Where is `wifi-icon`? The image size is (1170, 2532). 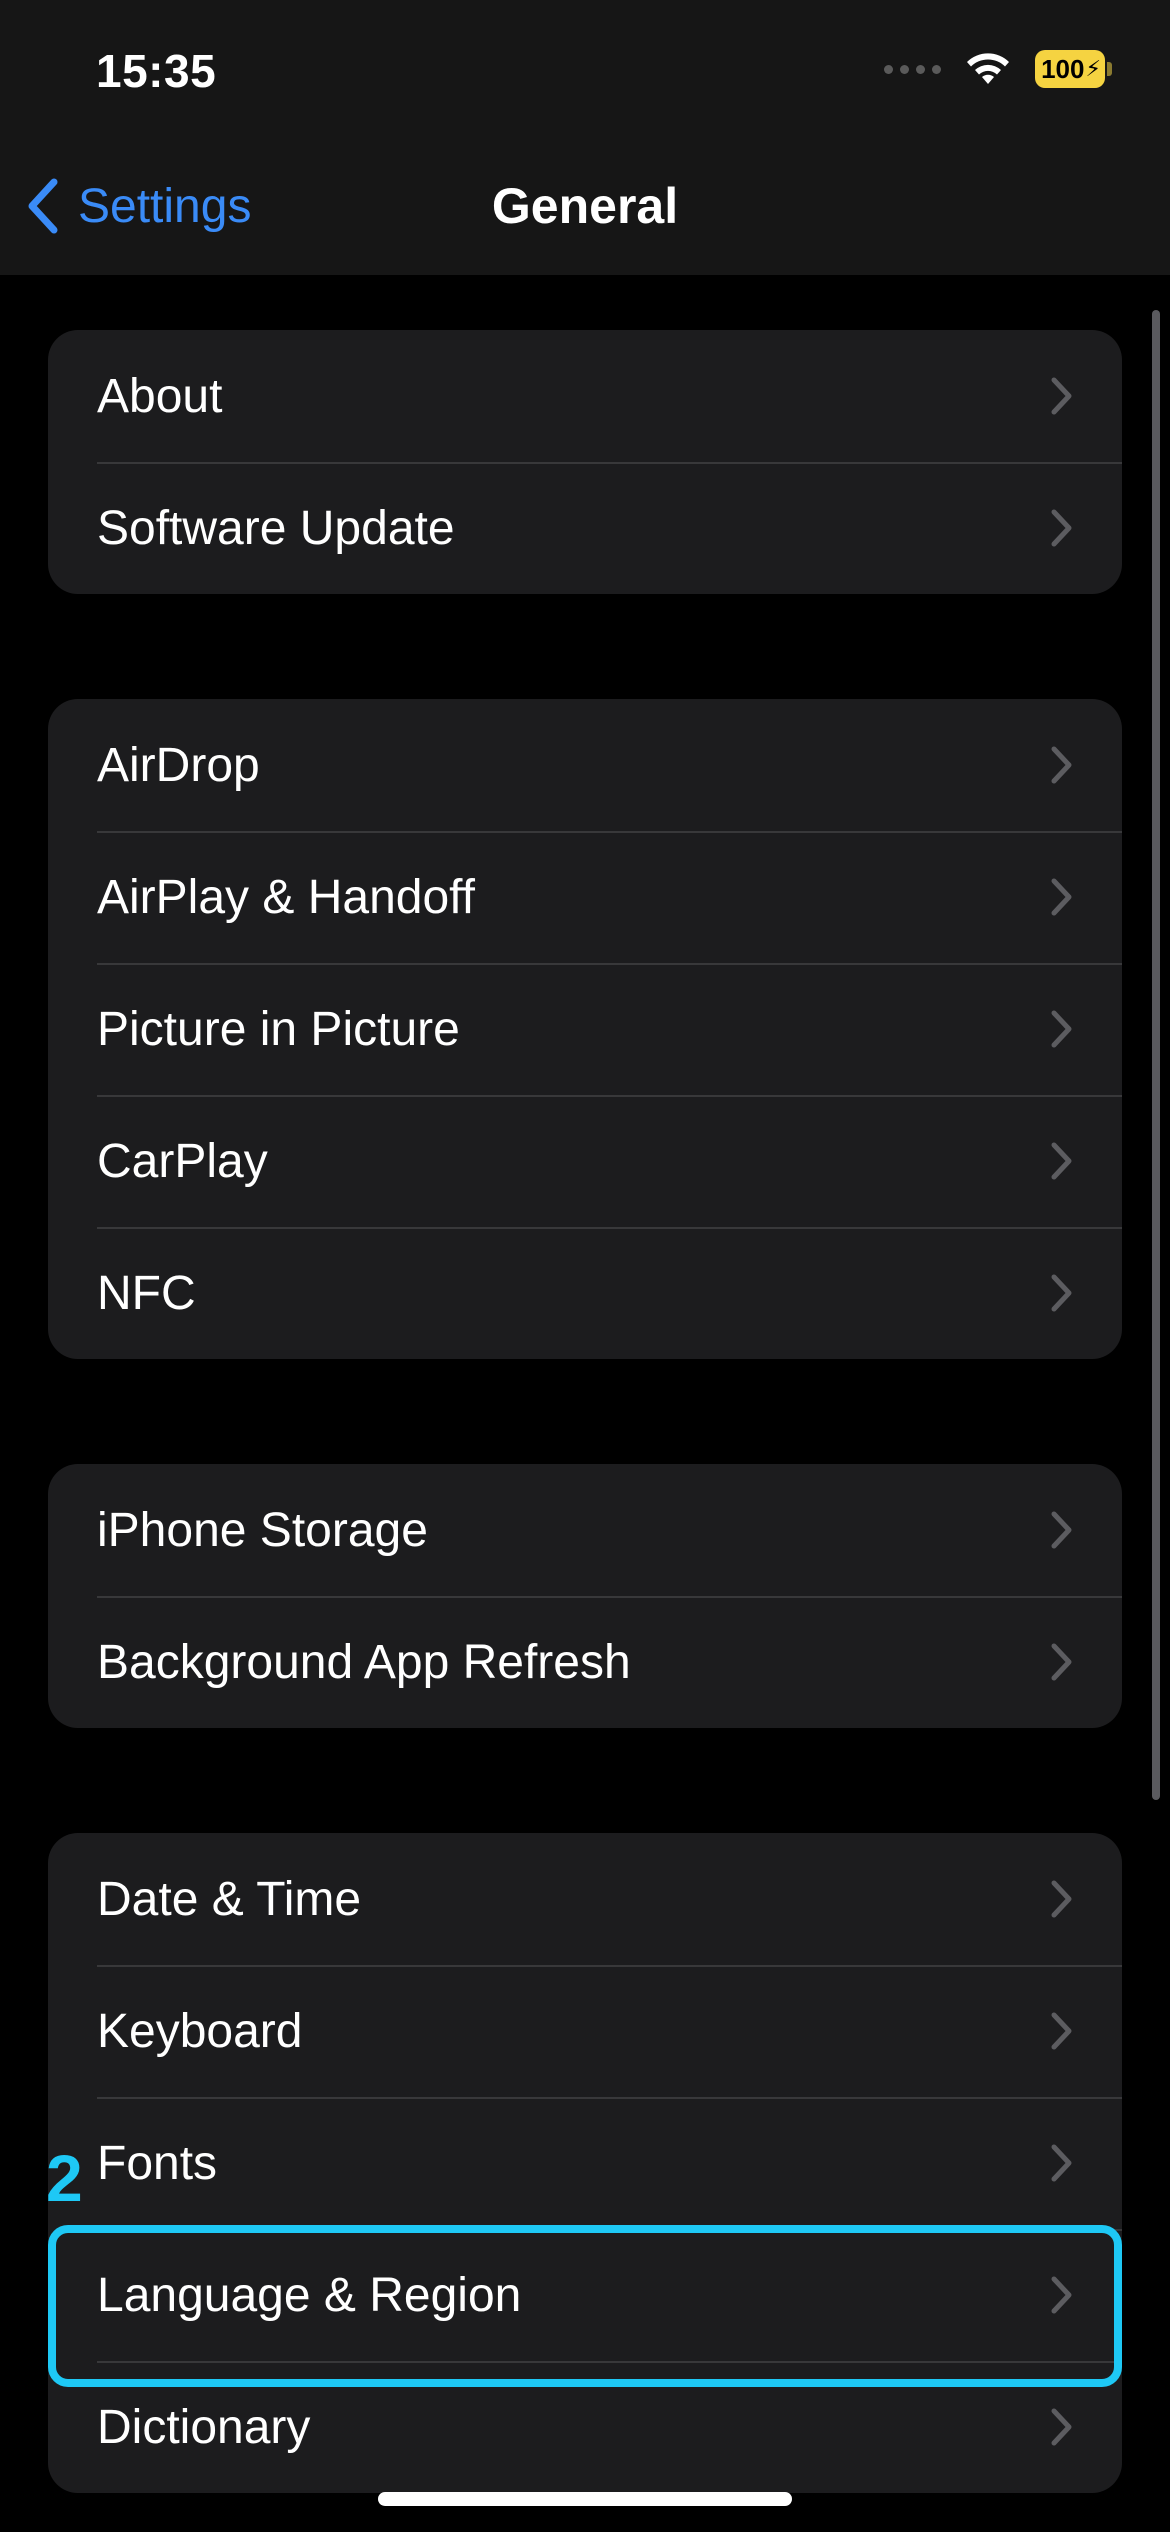
wifi-icon is located at coordinates (988, 69).